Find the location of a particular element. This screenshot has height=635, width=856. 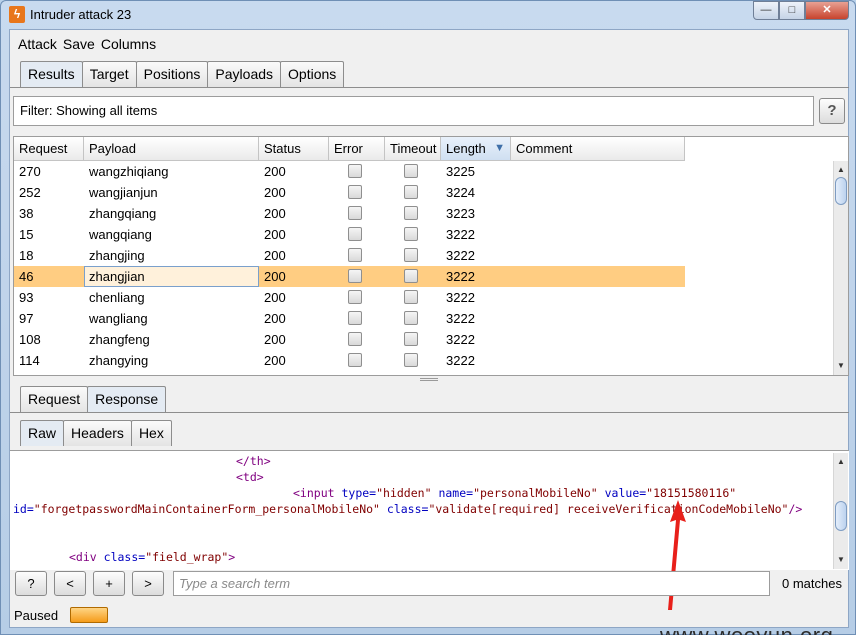

table-row: 46 zhangjian 200 3222 is located at coordinates (349, 276).